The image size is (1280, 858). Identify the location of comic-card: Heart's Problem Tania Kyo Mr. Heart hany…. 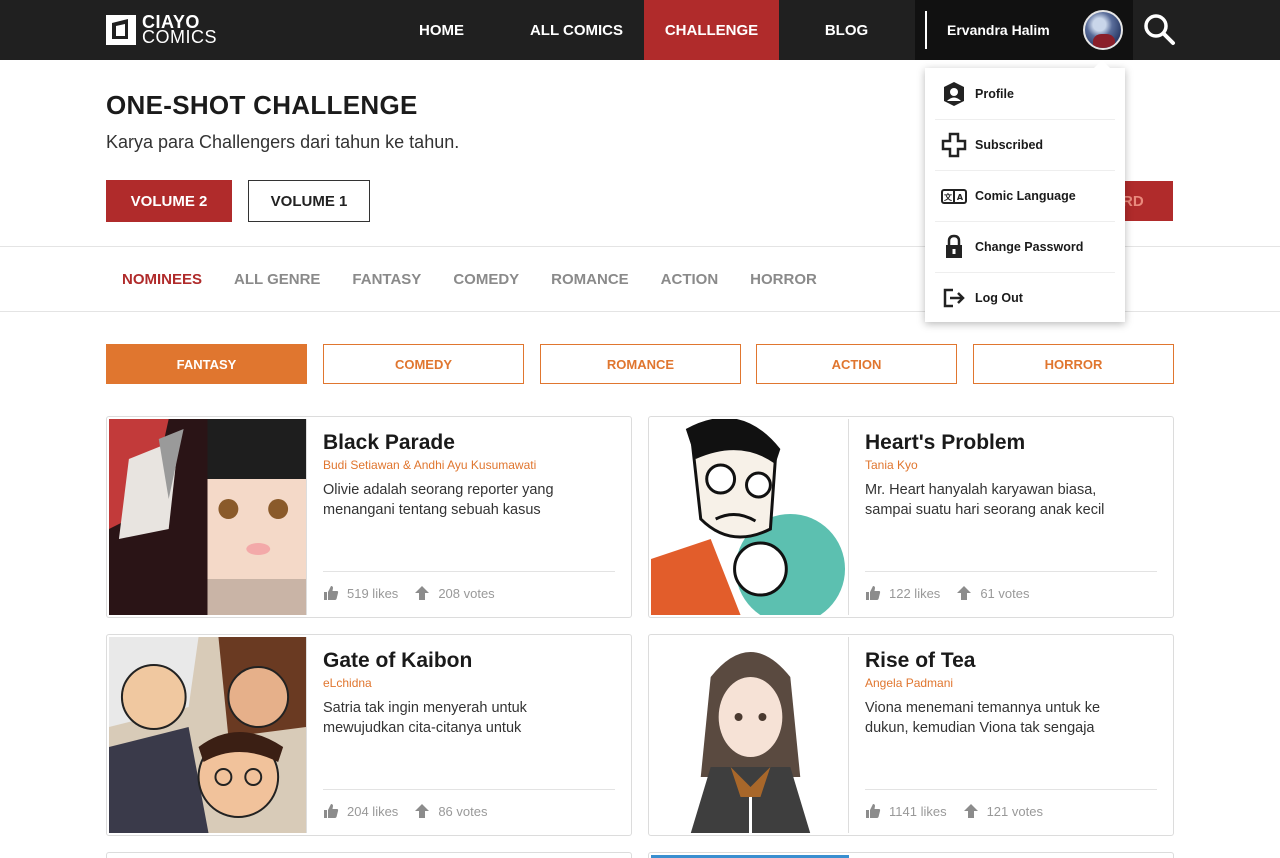
(911, 517).